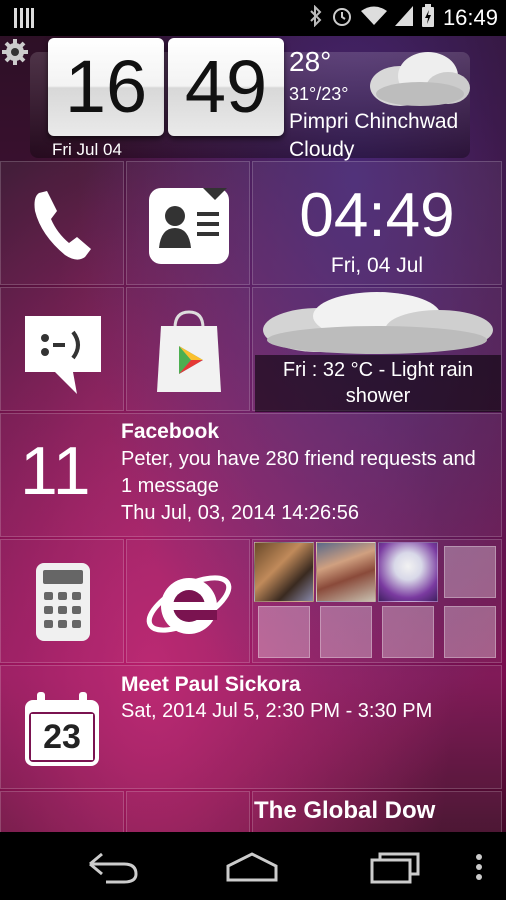 This screenshot has height=900, width=506. What do you see at coordinates (189, 228) in the screenshot?
I see `contact-card-icon` at bounding box center [189, 228].